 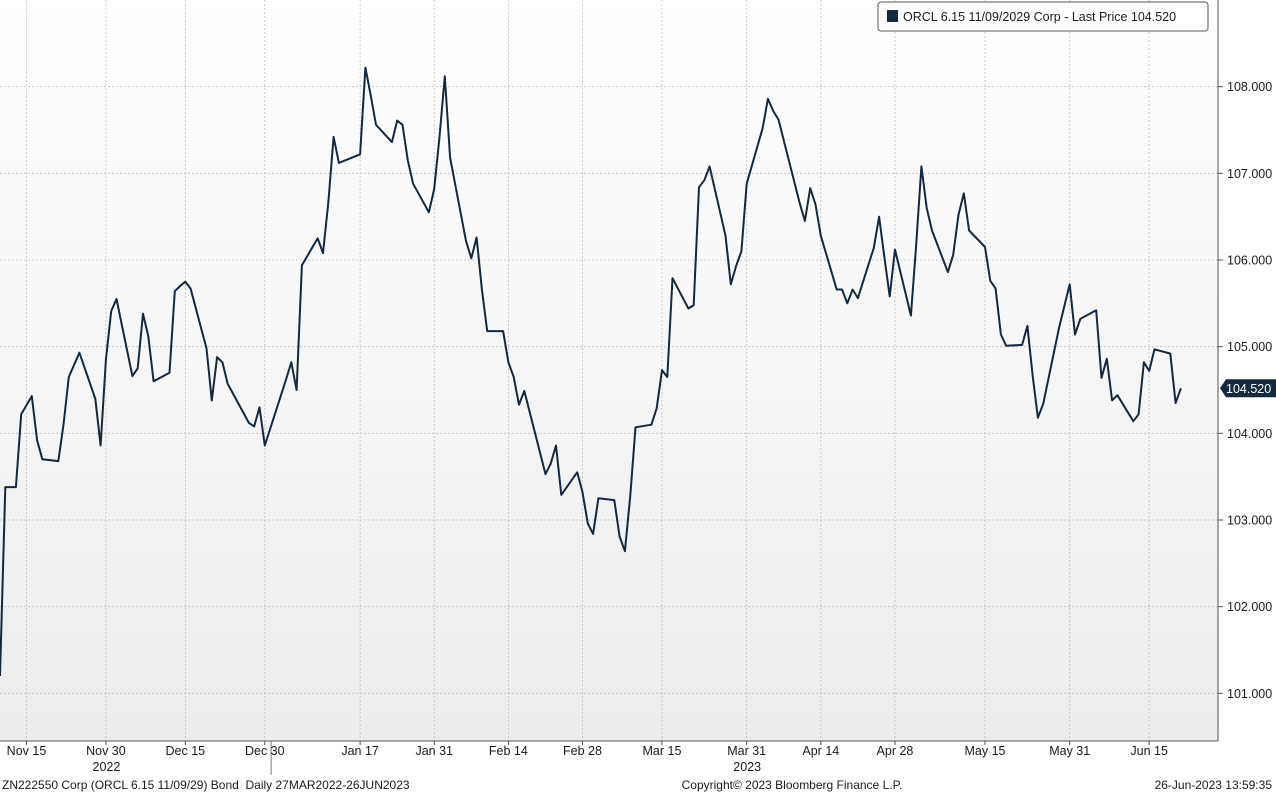 I want to click on footer-right: 26-Jun-2023 13:59:35, so click(x=1214, y=785).